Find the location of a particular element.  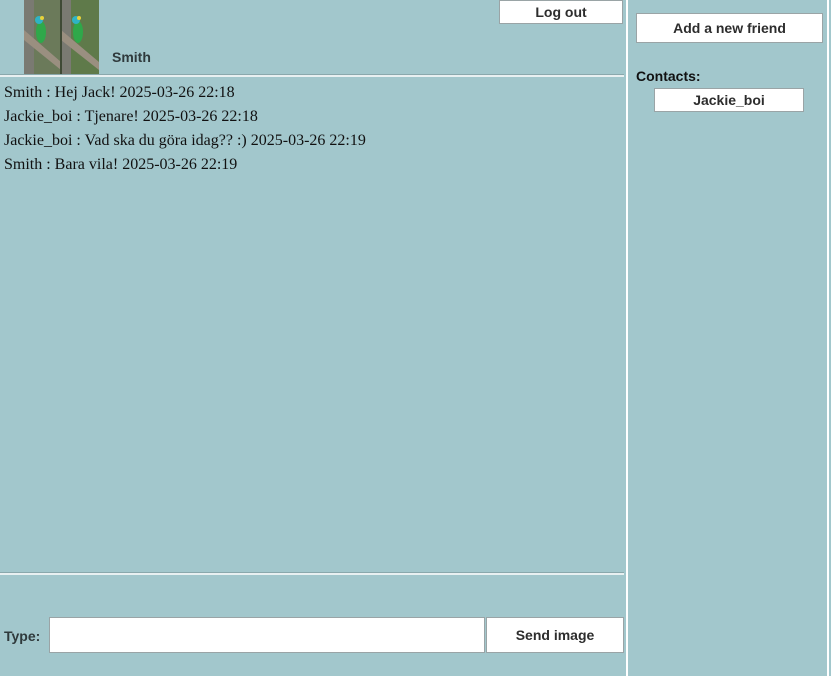

message-item: Smith : Hej Jack! 2025-03-26 22:18 is located at coordinates (119, 92).